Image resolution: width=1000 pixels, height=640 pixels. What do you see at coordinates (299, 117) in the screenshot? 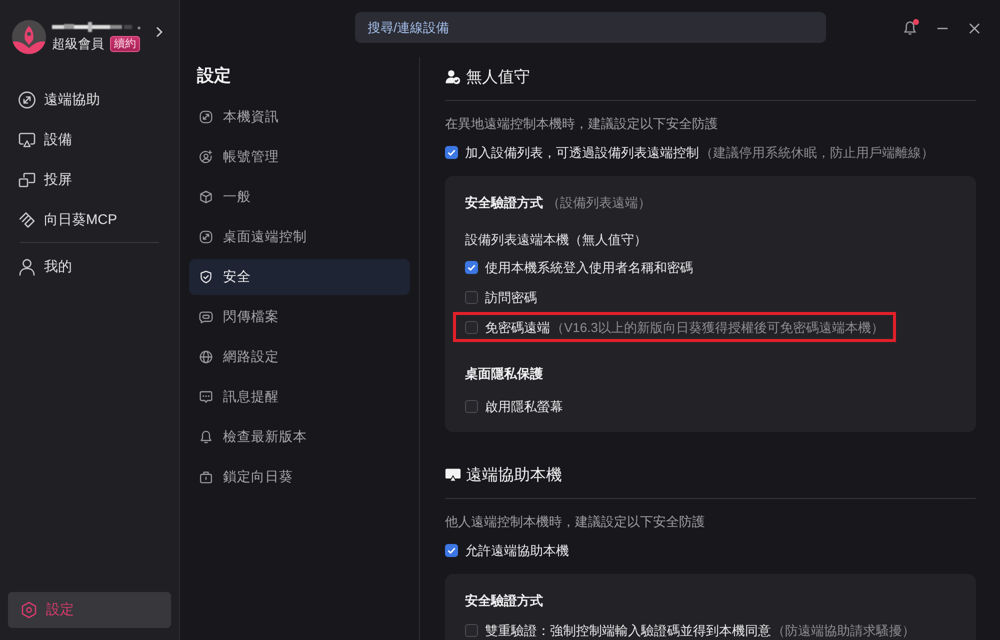
I see `settings-menu-item: 本機資訊` at bounding box center [299, 117].